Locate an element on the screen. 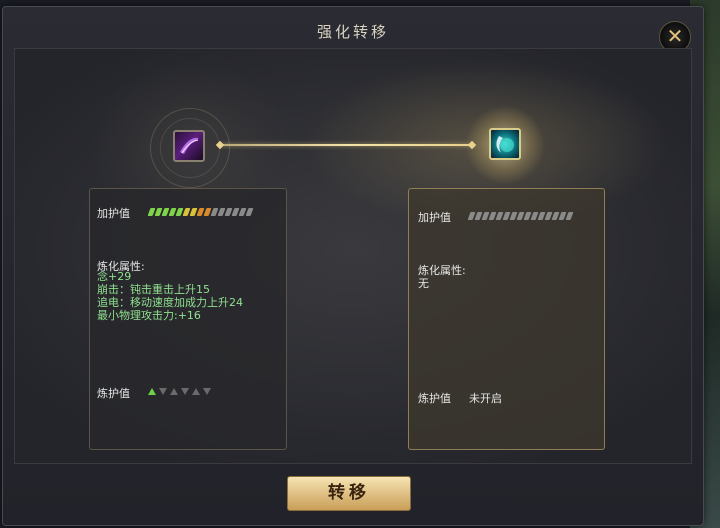 The height and width of the screenshot is (528, 720). source-refine-line-1: 念+29 is located at coordinates (114, 276).